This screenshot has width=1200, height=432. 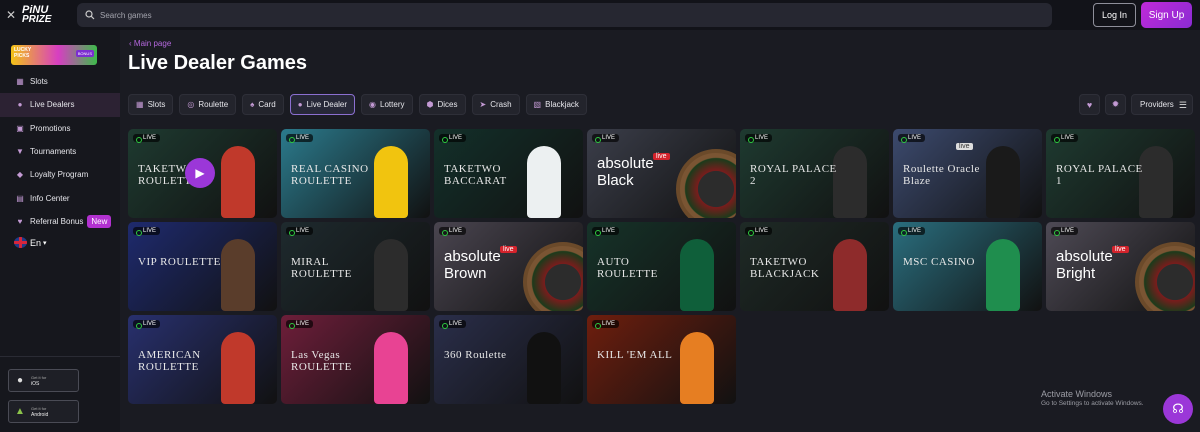 I want to click on filter-label: Lottery, so click(x=392, y=104).